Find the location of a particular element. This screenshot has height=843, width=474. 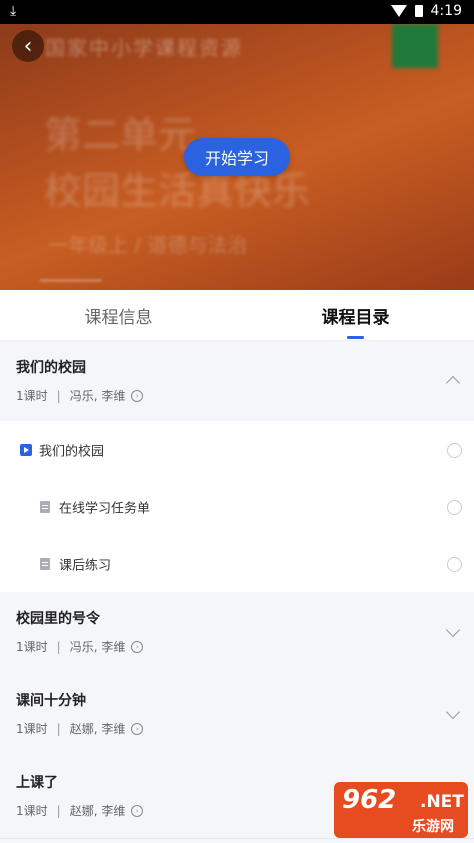

lesson-item-label: 在线学习任务单 is located at coordinates (105, 508).